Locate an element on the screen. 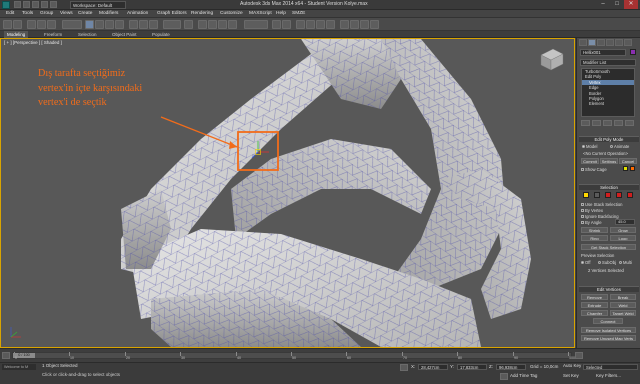 This screenshot has width=640, height=384. edge-mode-icon is located at coordinates (597, 195).